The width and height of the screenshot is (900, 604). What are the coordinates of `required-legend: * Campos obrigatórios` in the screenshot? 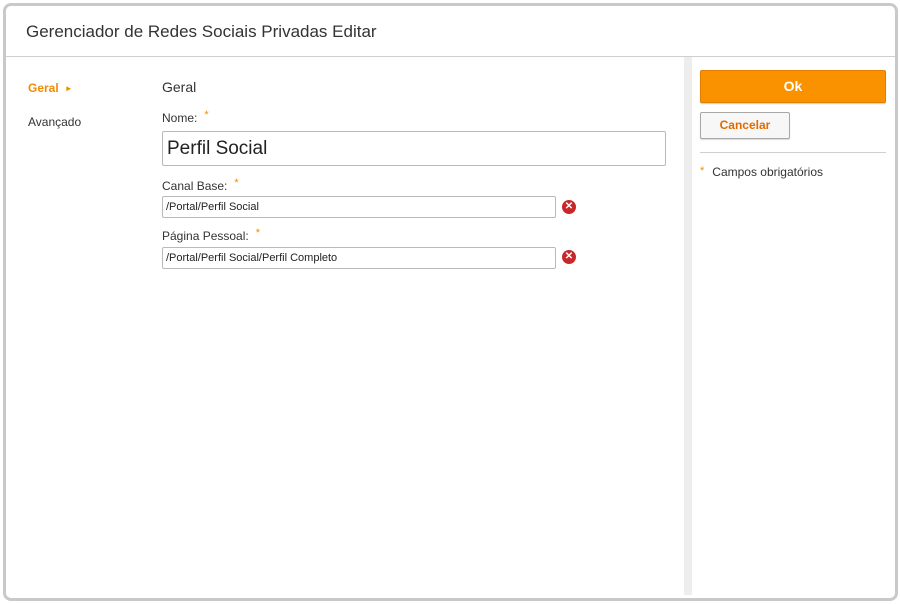 It's located at (761, 172).